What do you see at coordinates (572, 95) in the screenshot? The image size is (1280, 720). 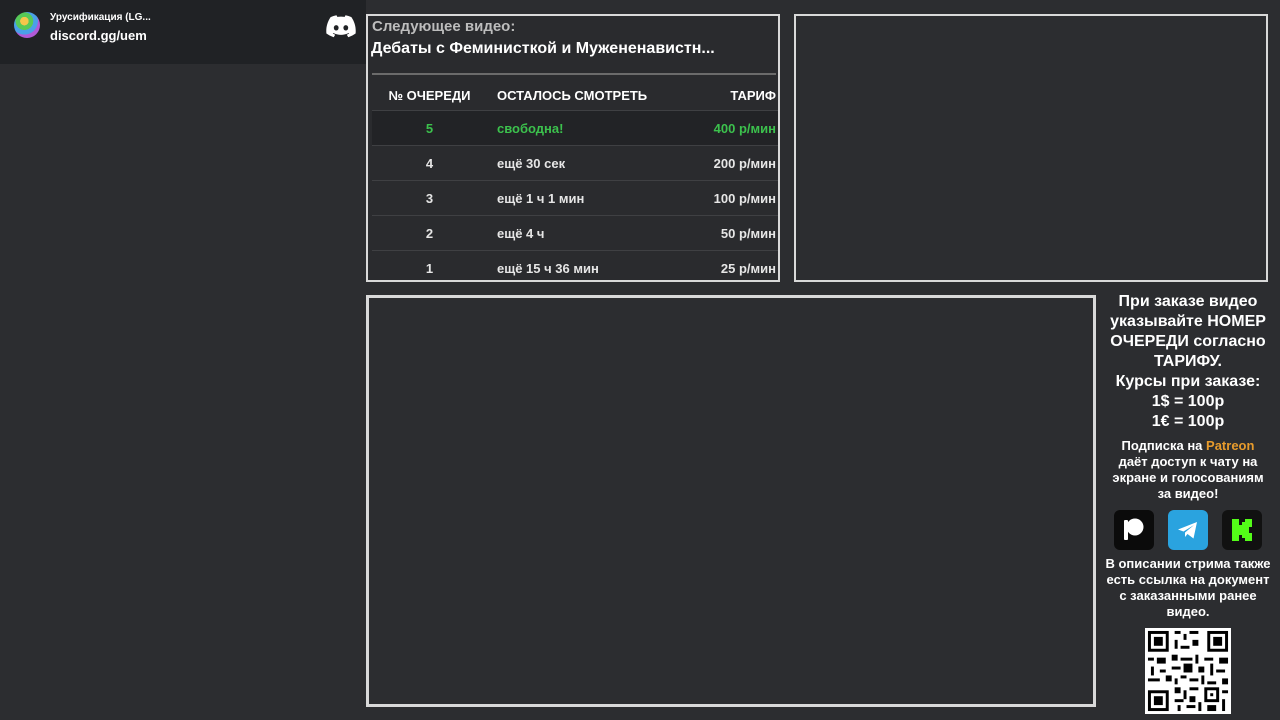 I see `header-remaining: ОСТАЛОСЬ СМОТРЕТЬ` at bounding box center [572, 95].